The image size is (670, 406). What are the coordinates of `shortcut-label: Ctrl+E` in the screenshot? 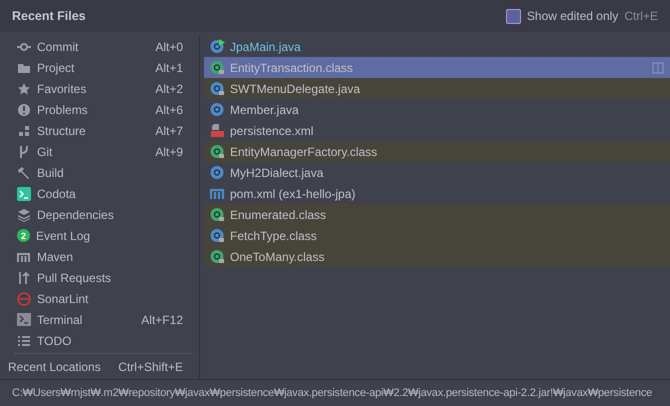 It's located at (641, 16).